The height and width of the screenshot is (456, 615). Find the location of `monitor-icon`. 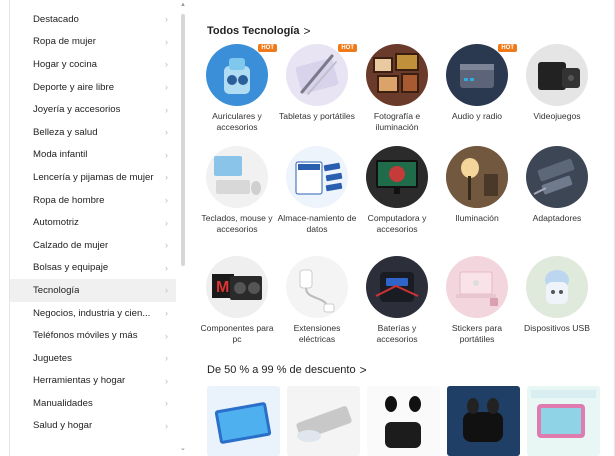

monitor-icon is located at coordinates (397, 177).